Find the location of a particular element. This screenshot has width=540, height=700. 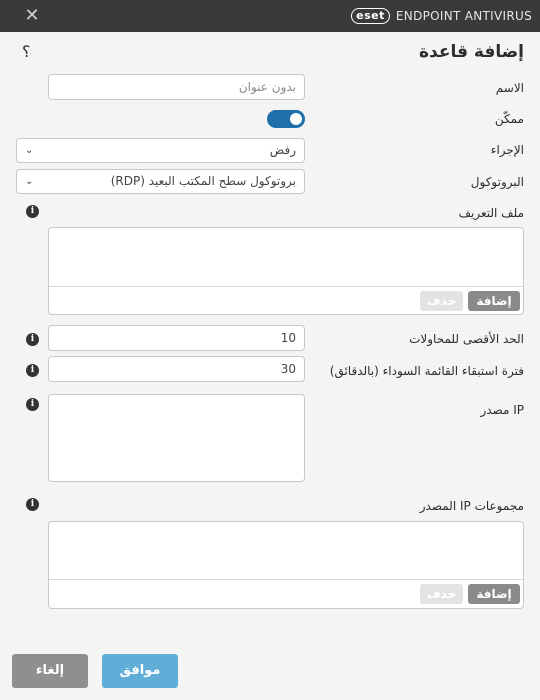

protocol-select: بروتوكول سطح المكتب البعيد (RDP) ⌄ is located at coordinates (160, 181).